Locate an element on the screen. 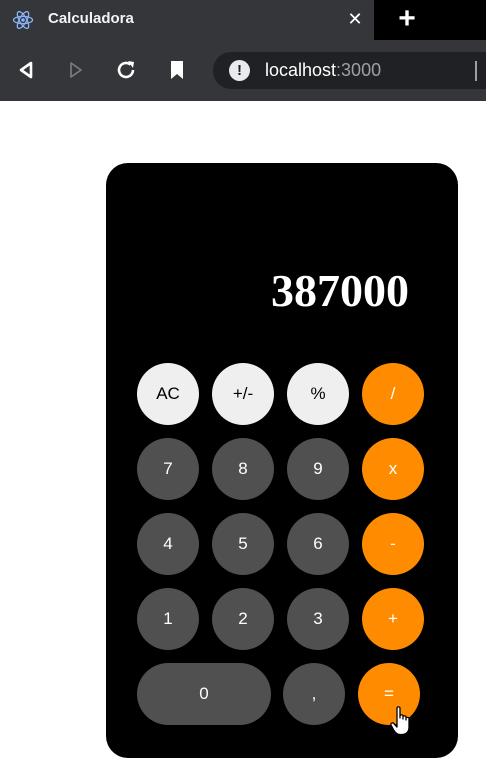 The image size is (486, 760). tab-strip: Calculadora ✕ + is located at coordinates (243, 20).